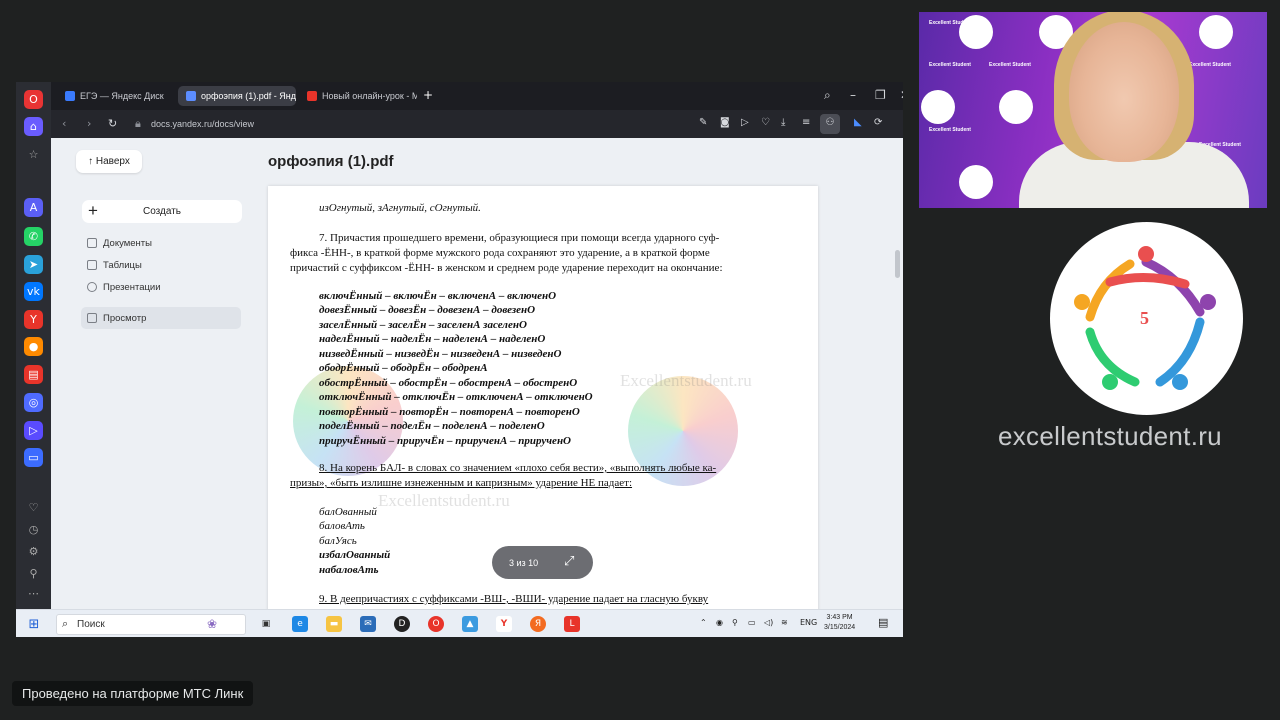 Image resolution: width=1280 pixels, height=720 pixels. What do you see at coordinates (161, 318) in the screenshot?
I see `menu-view: Просмотр` at bounding box center [161, 318].